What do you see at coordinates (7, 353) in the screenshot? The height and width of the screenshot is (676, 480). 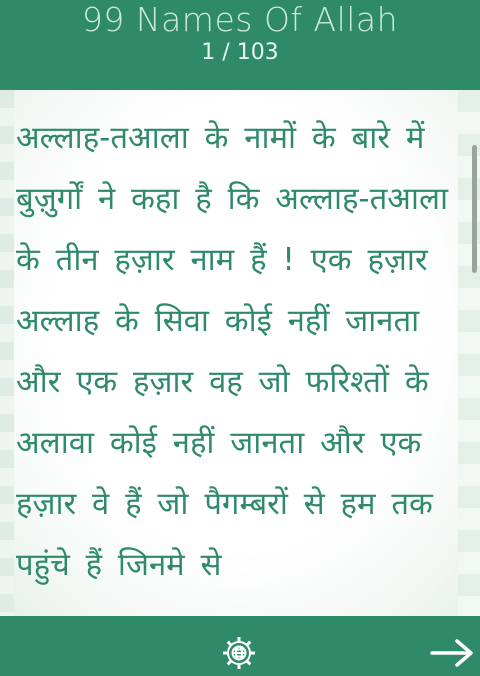 I see `decorative-border-left` at bounding box center [7, 353].